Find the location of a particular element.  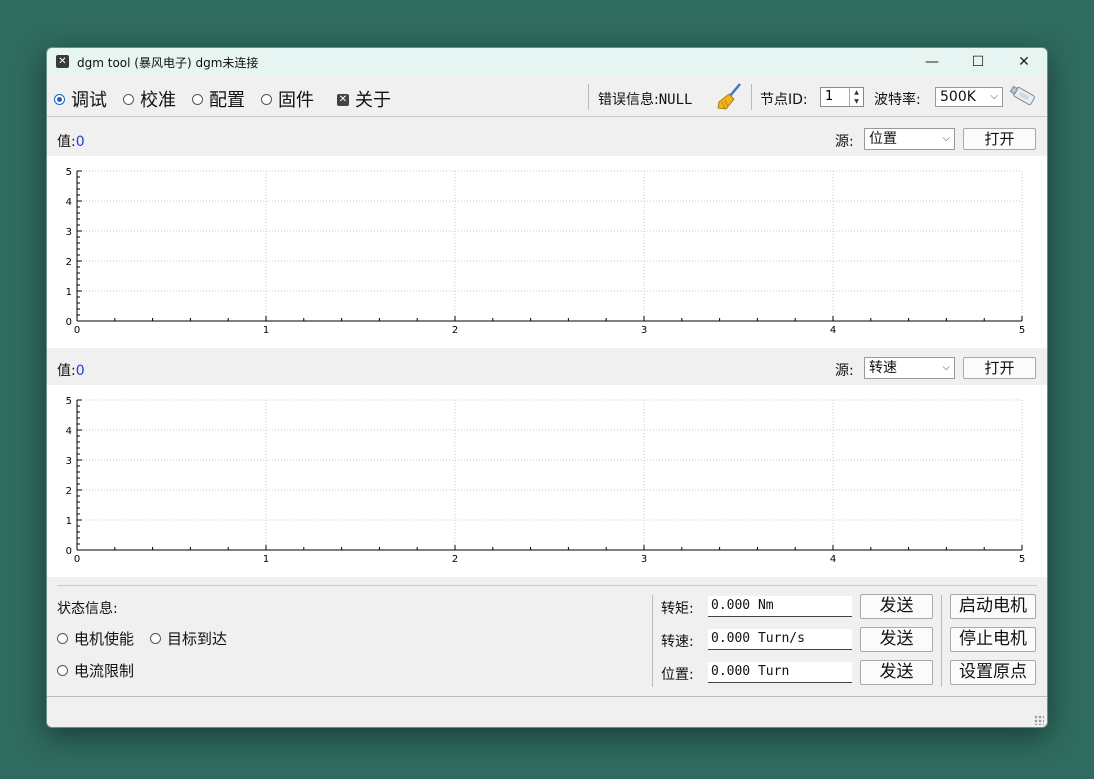

speed-input: 0.000 Turn/s is located at coordinates (780, 639).